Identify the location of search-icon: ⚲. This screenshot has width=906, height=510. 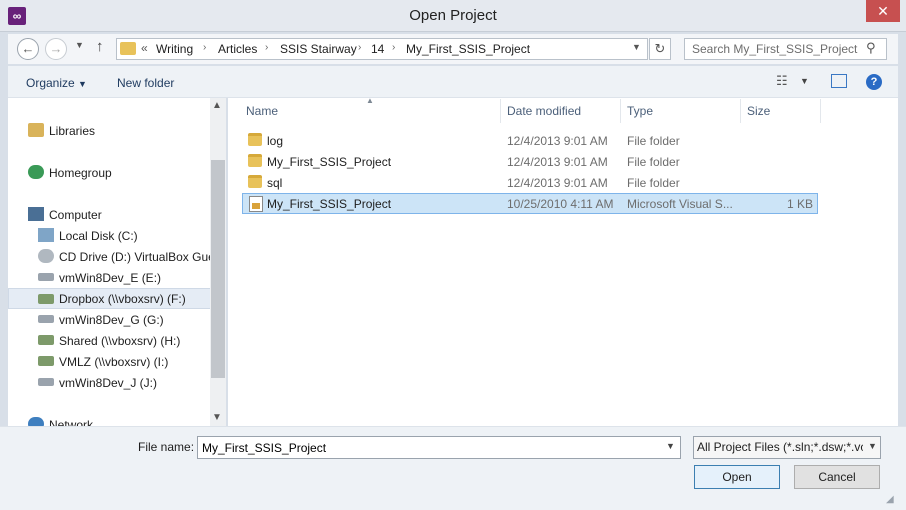
(871, 48).